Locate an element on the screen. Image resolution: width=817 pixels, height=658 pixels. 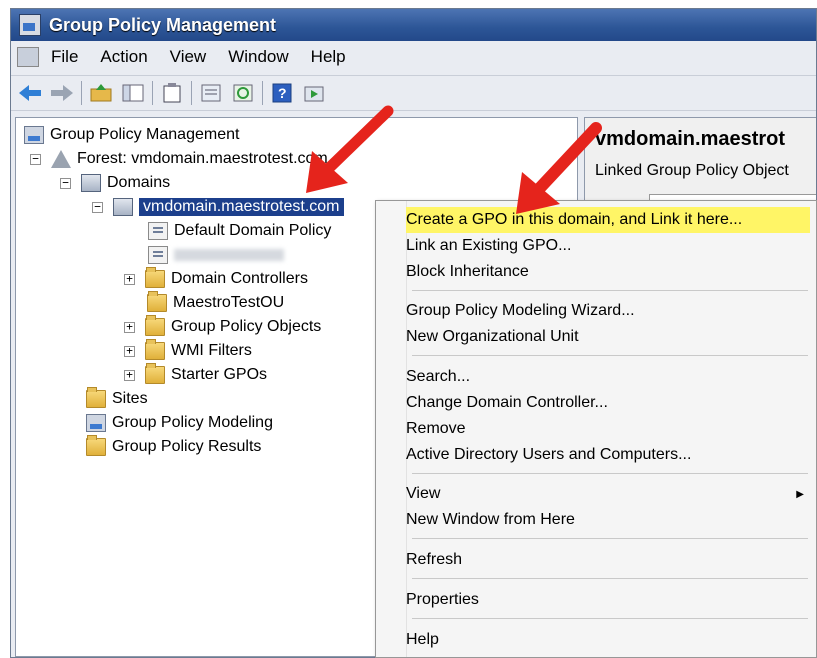
menu-bar: File Action View Window Help is located at coordinates (413, 57).